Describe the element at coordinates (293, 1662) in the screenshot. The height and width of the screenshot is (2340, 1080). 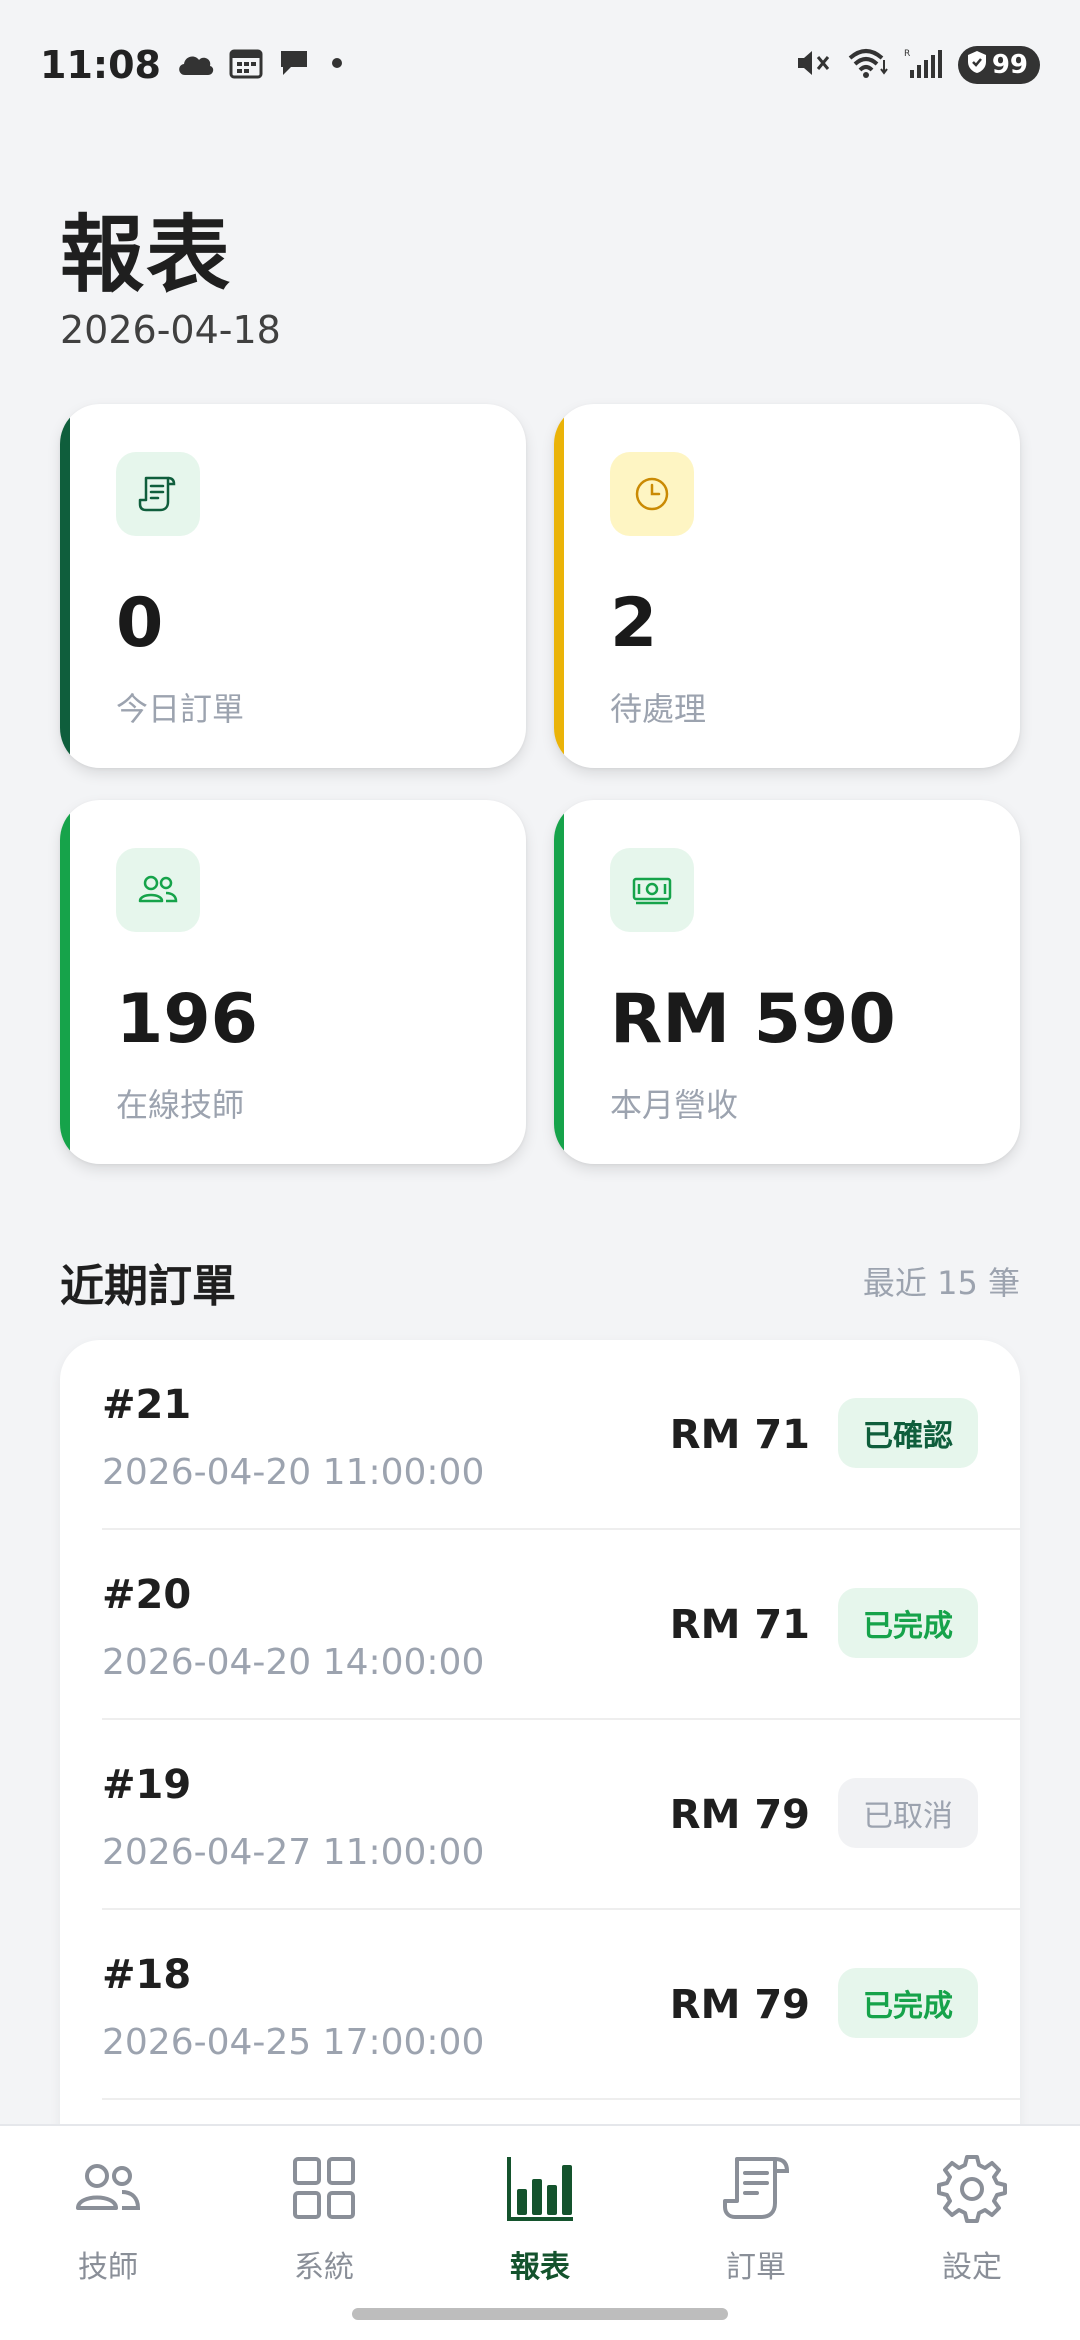
I see `order-time: 2026-04-20 14:00:00` at that location.